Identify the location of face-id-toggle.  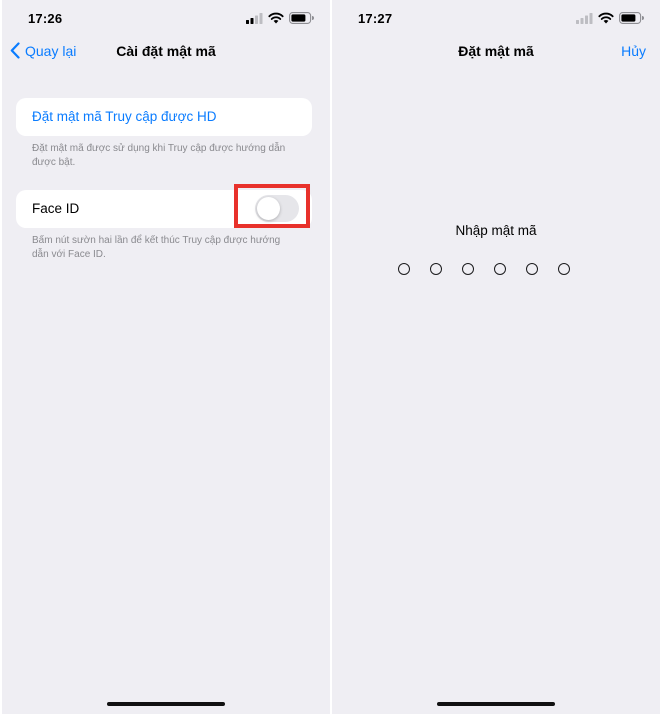
(277, 208).